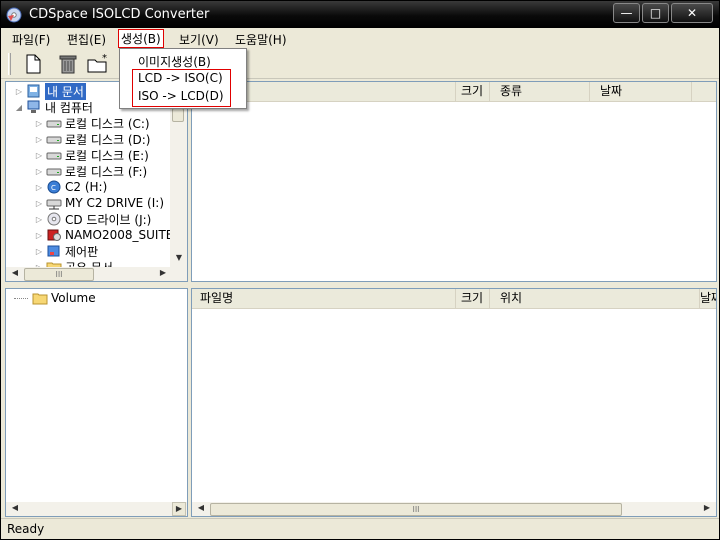 Image resolution: width=720 pixels, height=540 pixels. I want to click on folder-tree-hscroll: ◀ III ▶, so click(96, 274).